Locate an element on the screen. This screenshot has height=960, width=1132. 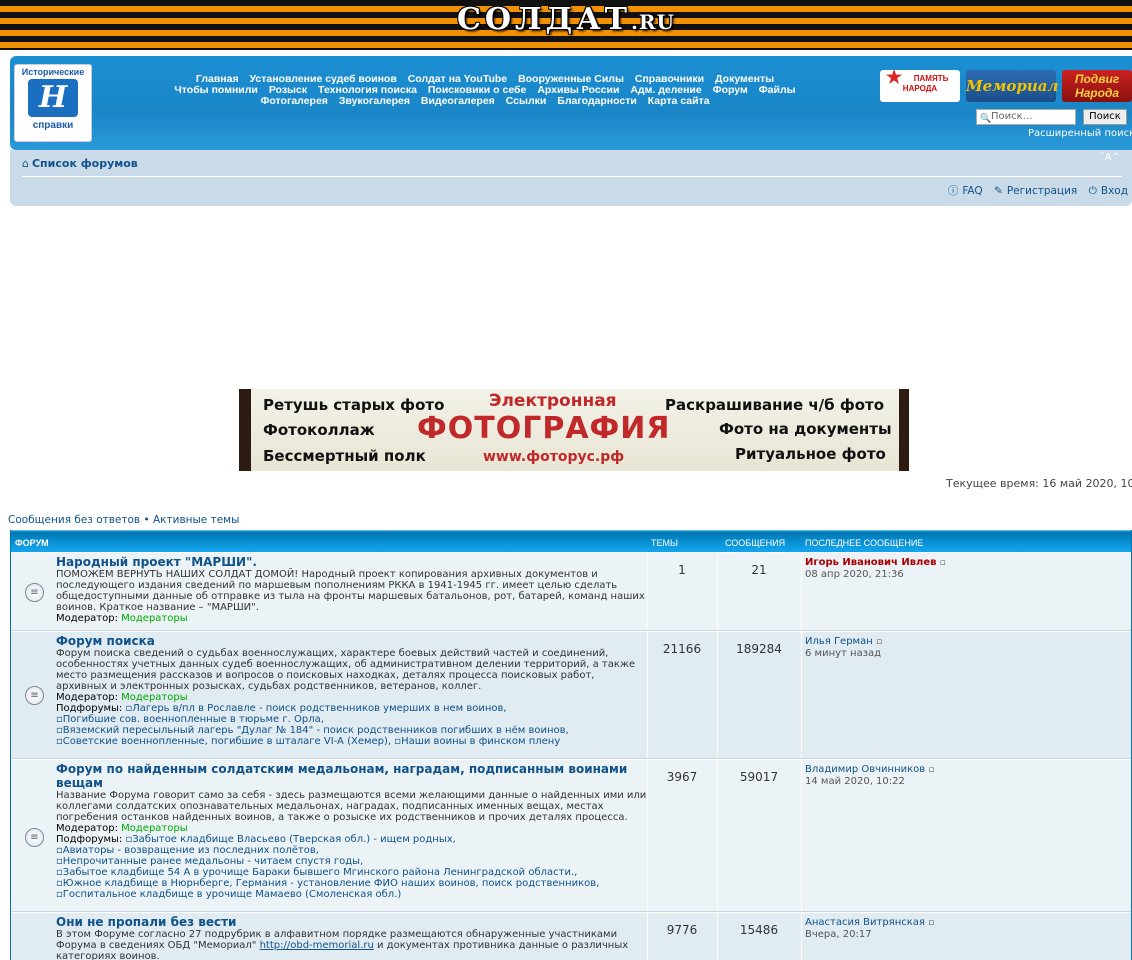
last-post-author: Владимир Овчинников is located at coordinates (865, 769).